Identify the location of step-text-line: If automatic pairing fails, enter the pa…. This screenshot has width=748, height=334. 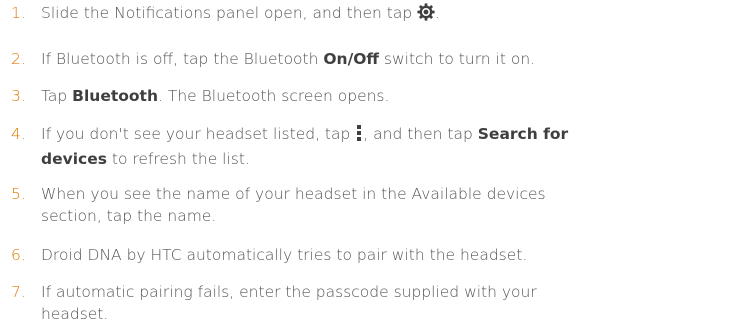
(289, 292).